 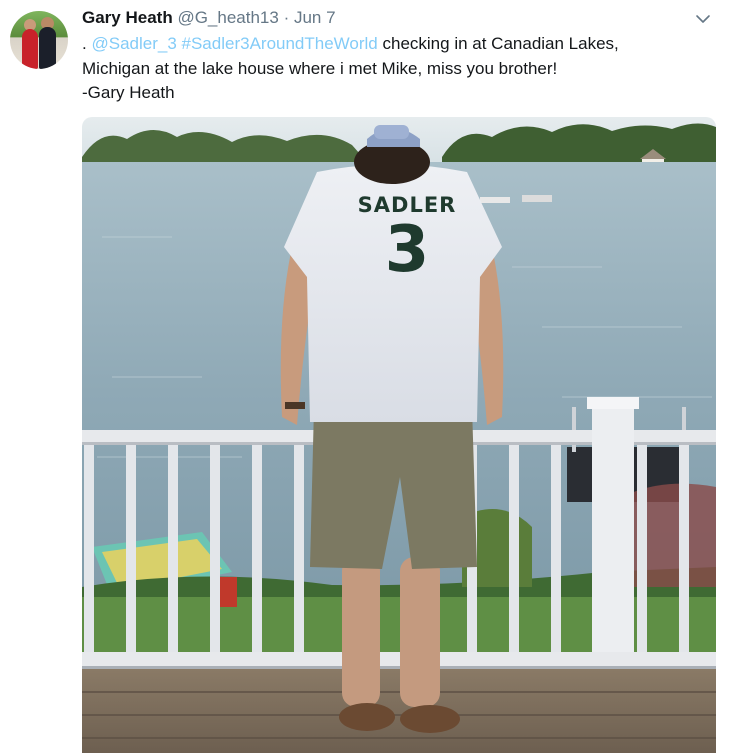 What do you see at coordinates (315, 17) in the screenshot?
I see `tweet-date: Jun 7` at bounding box center [315, 17].